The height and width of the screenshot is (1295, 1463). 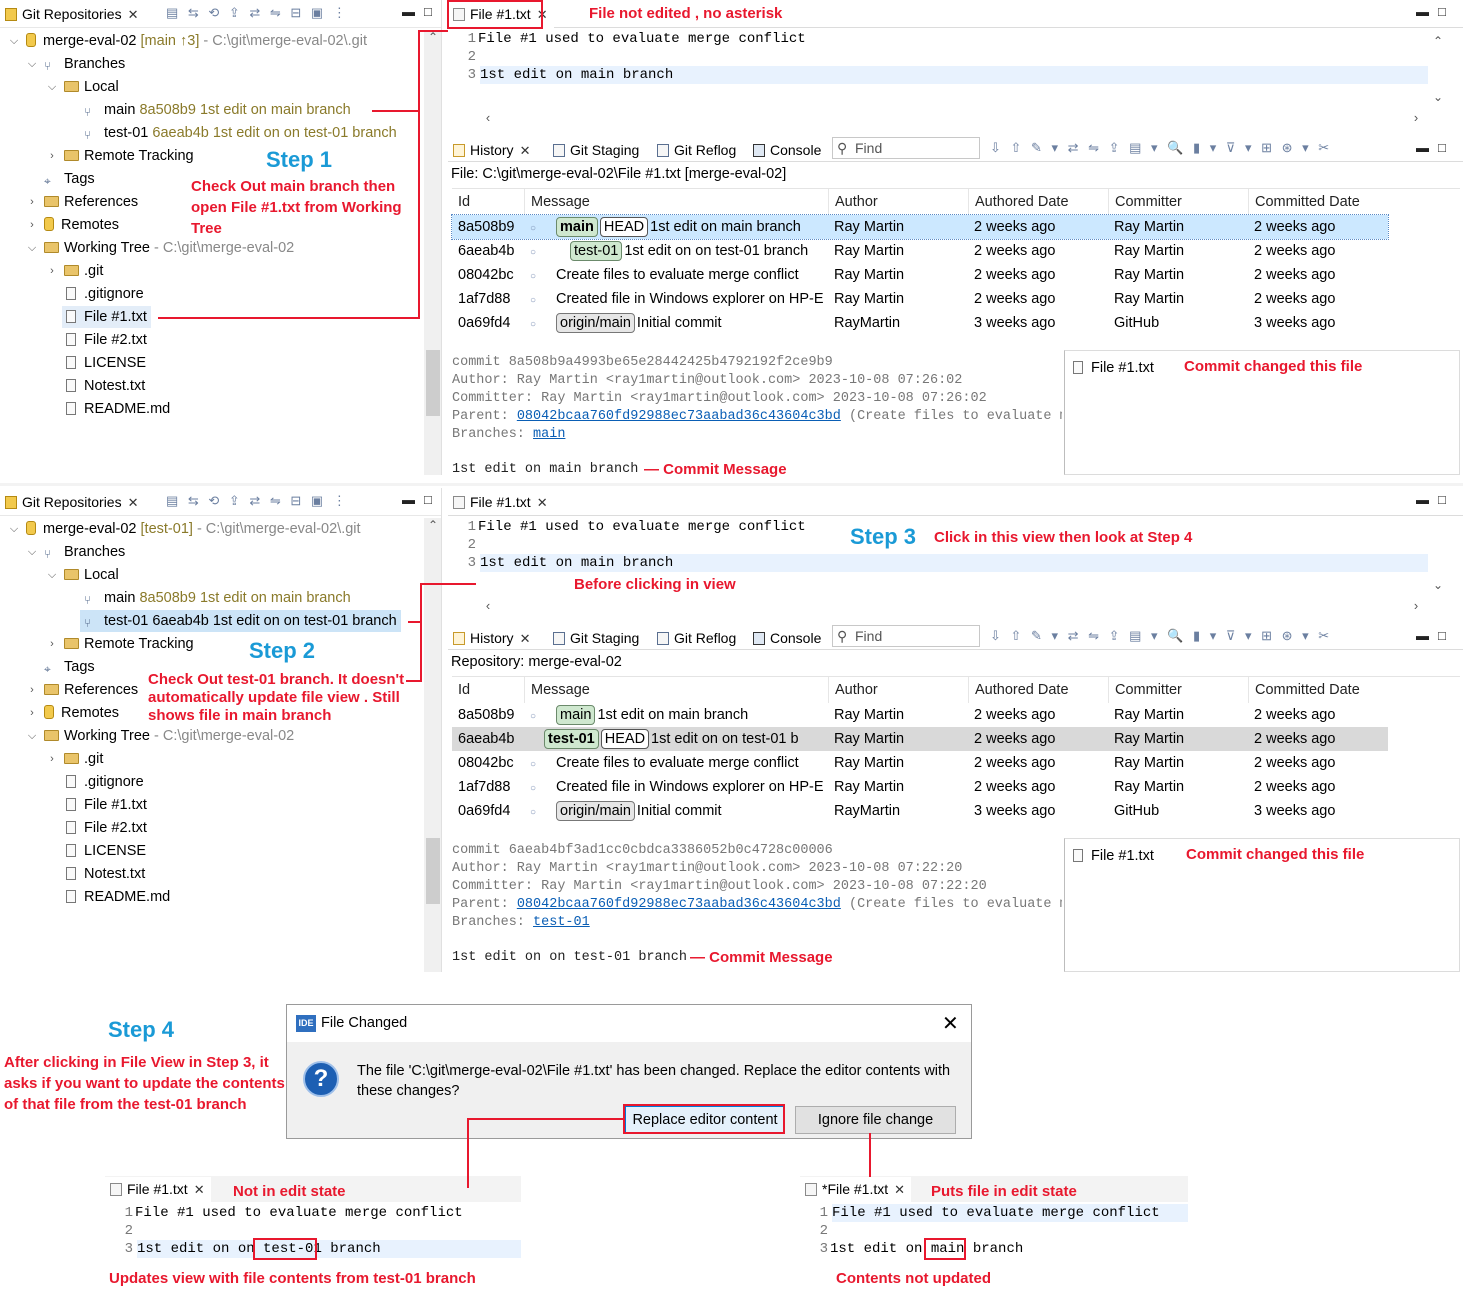 I want to click on editor-tab: *File #1.txt ✕, so click(x=856, y=1190).